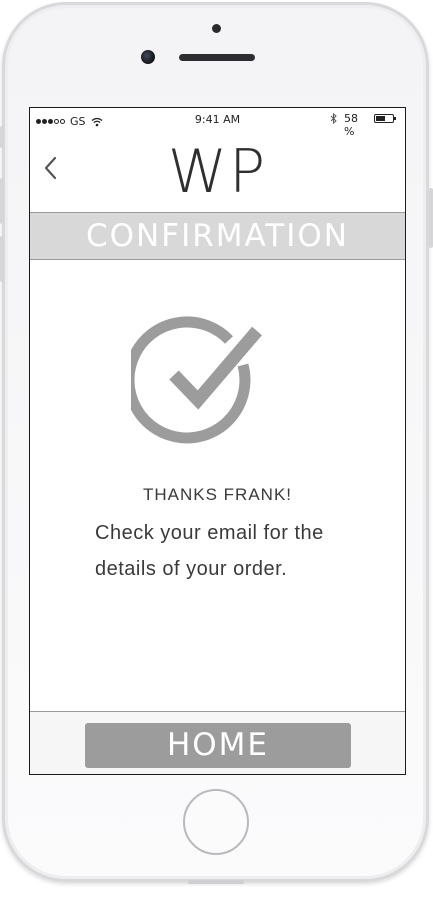 Image resolution: width=433 pixels, height=921 pixels. Describe the element at coordinates (217, 57) in the screenshot. I see `earpiece-speaker` at that location.